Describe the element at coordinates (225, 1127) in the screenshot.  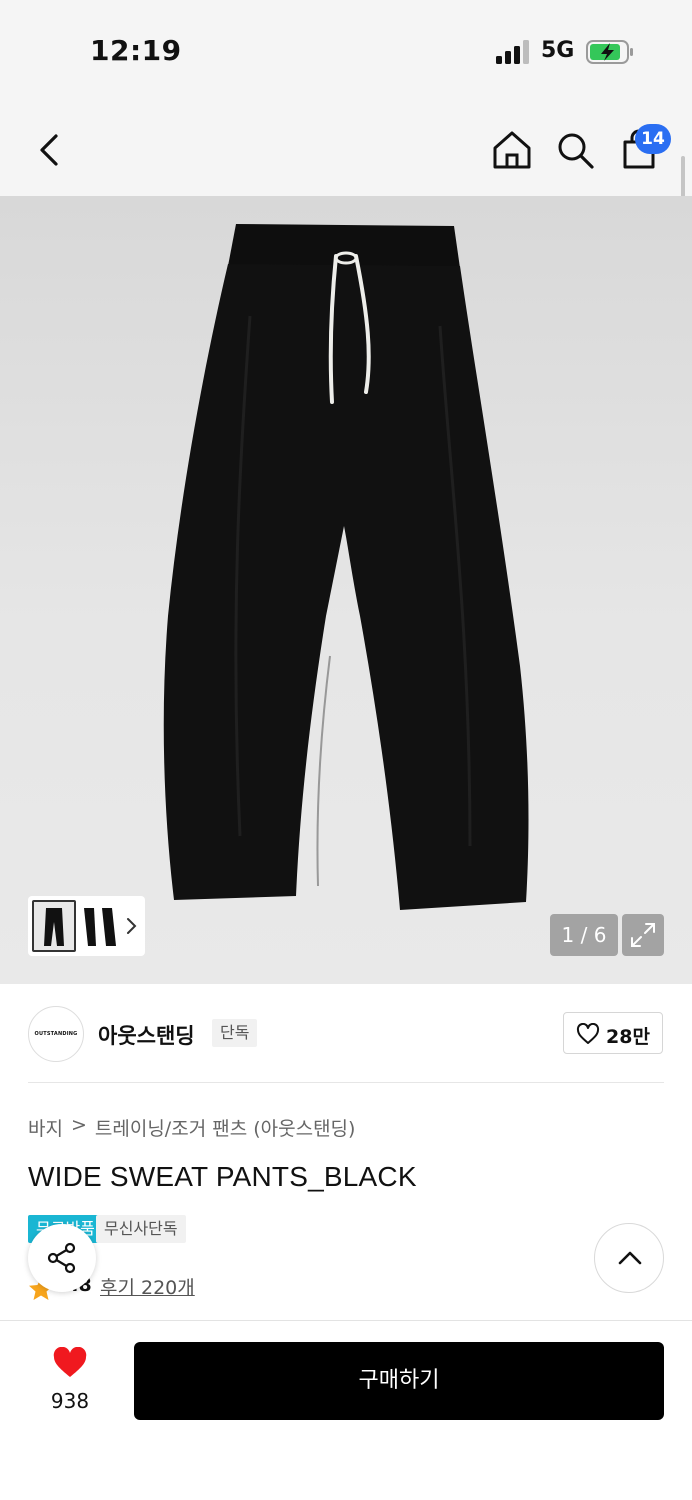
I see `breadcrumb-subcategory: 트레이닝/조거 팬츠 (아웃스탠딩)` at that location.